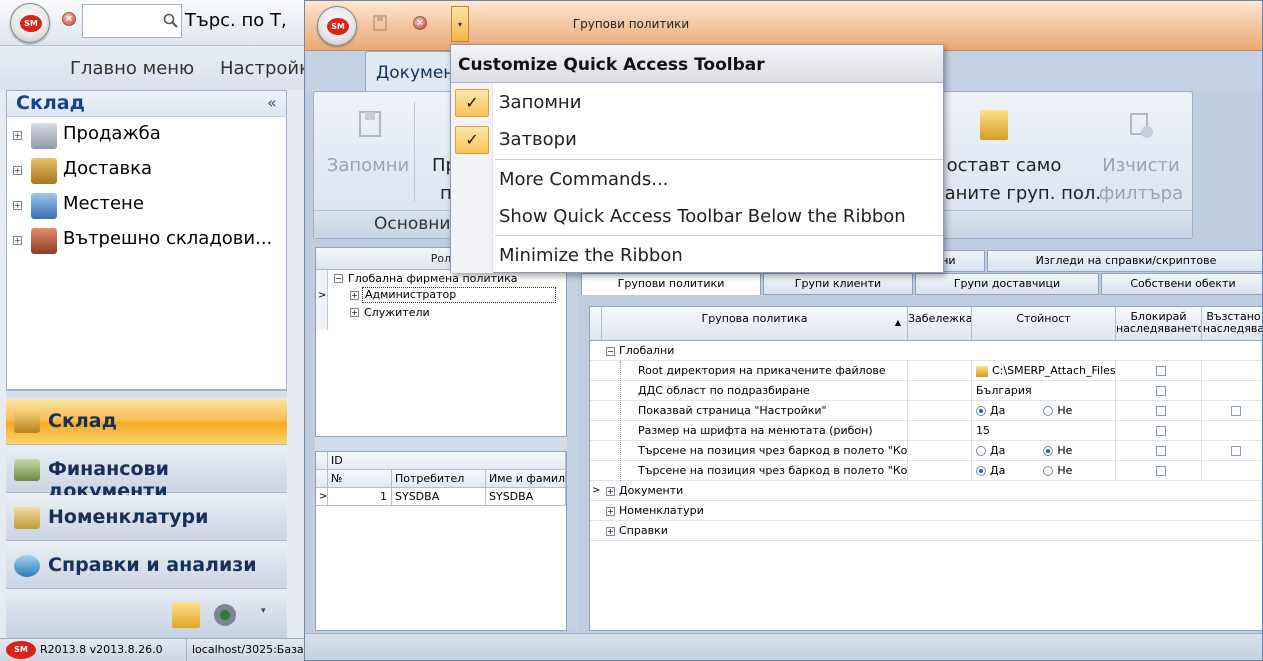 This screenshot has height=661, width=1263. I want to click on user-id: 1, so click(360, 497).